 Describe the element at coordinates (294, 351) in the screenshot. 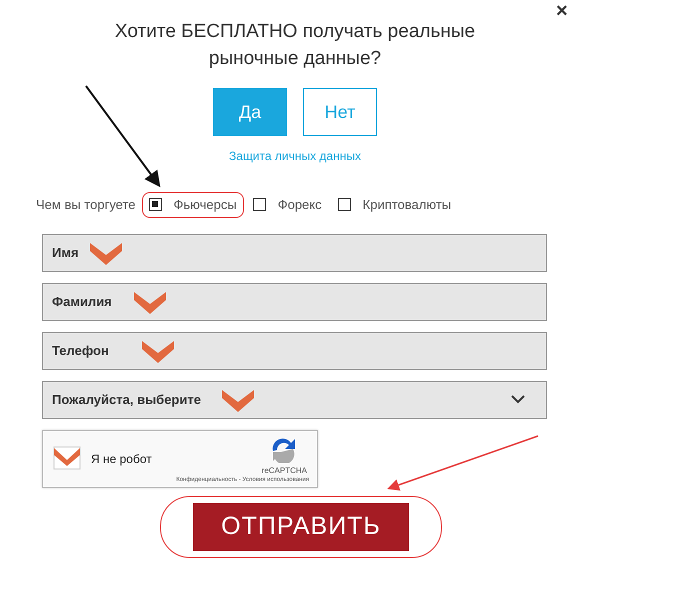

I see `input-field: Телефон` at that location.